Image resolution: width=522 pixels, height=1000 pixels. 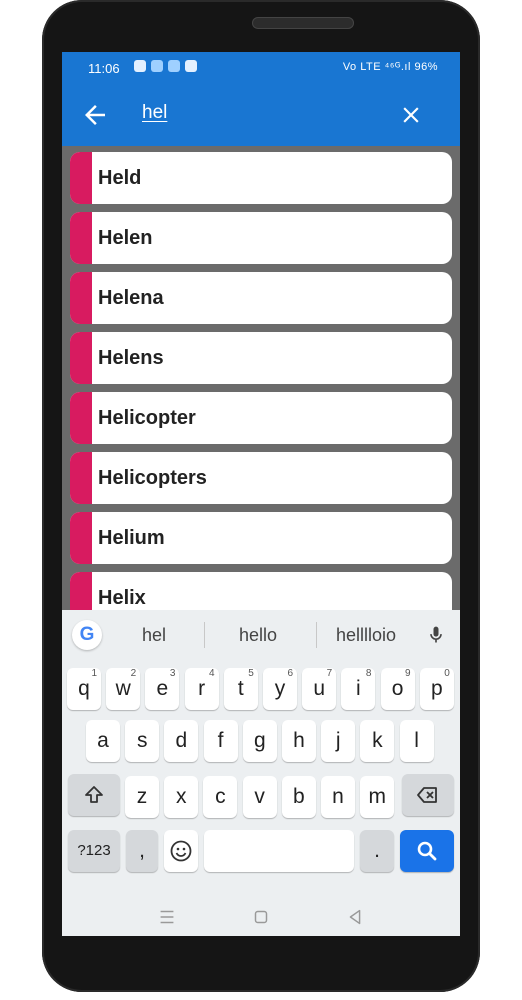 I want to click on result-item: Helens, so click(x=261, y=358).